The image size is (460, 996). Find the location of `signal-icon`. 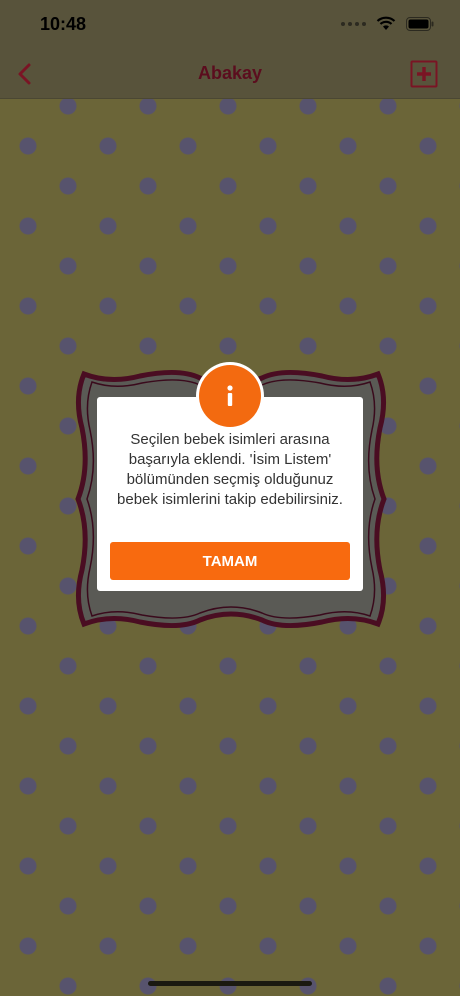

signal-icon is located at coordinates (353, 23).